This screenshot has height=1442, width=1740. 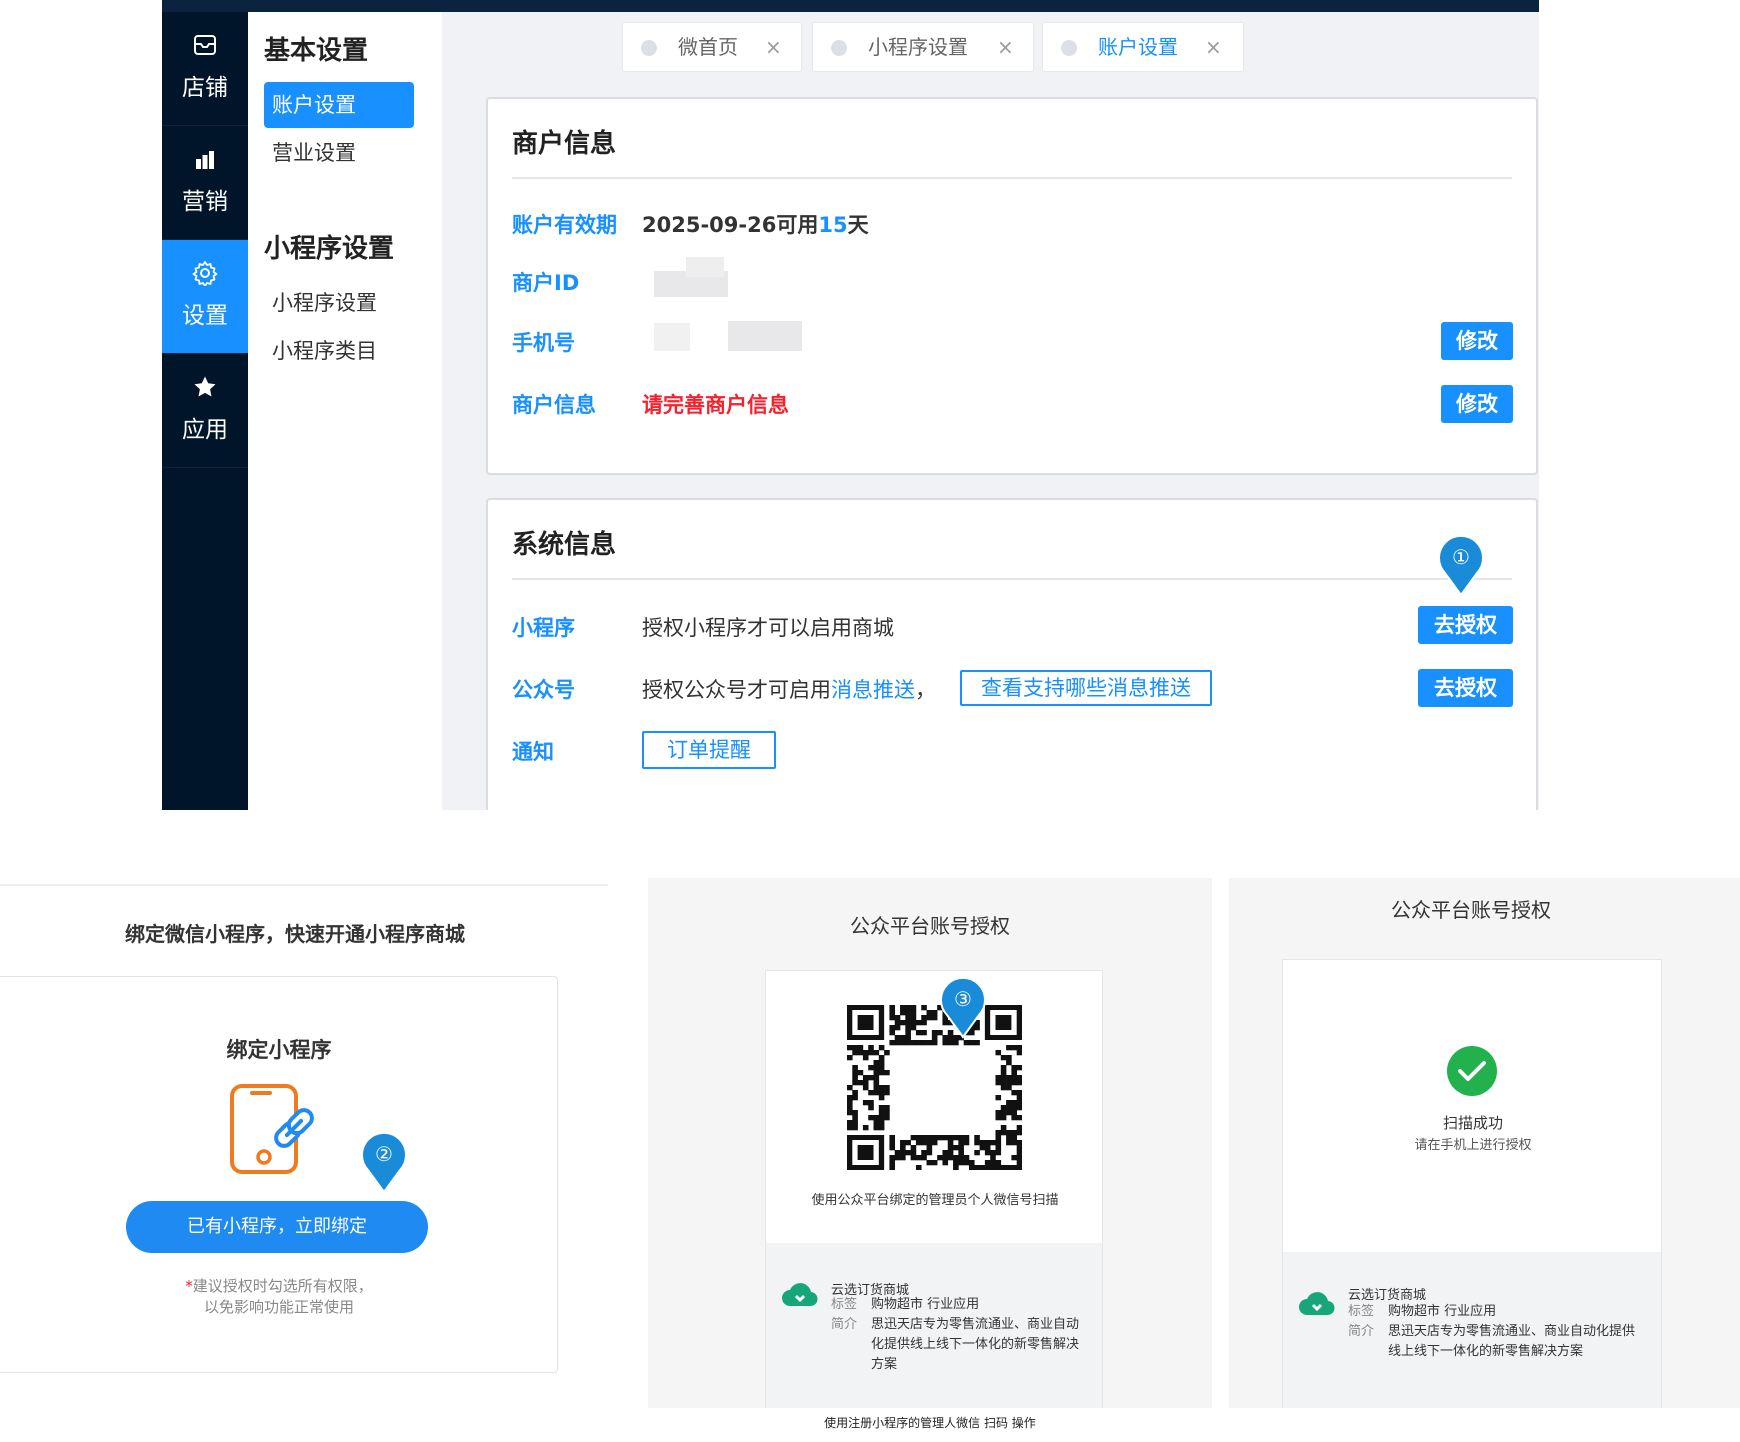 I want to click on star-icon, so click(x=205, y=387).